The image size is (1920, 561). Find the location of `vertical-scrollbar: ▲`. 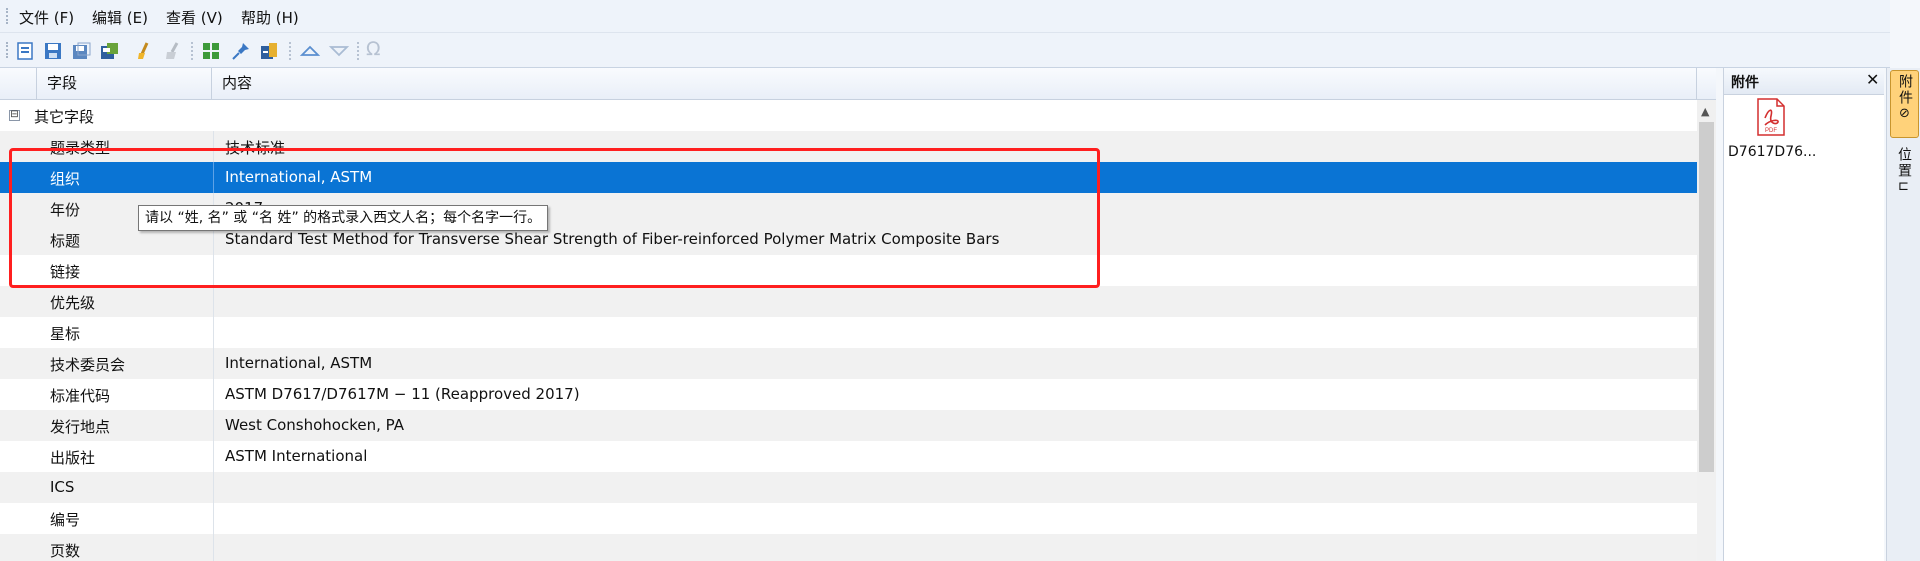

vertical-scrollbar: ▲ is located at coordinates (1706, 330).